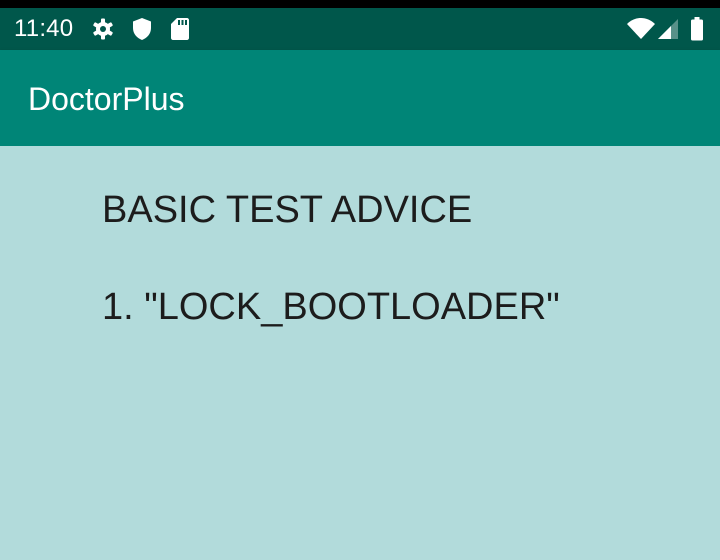  What do you see at coordinates (641, 29) in the screenshot?
I see `wifi-icon` at bounding box center [641, 29].